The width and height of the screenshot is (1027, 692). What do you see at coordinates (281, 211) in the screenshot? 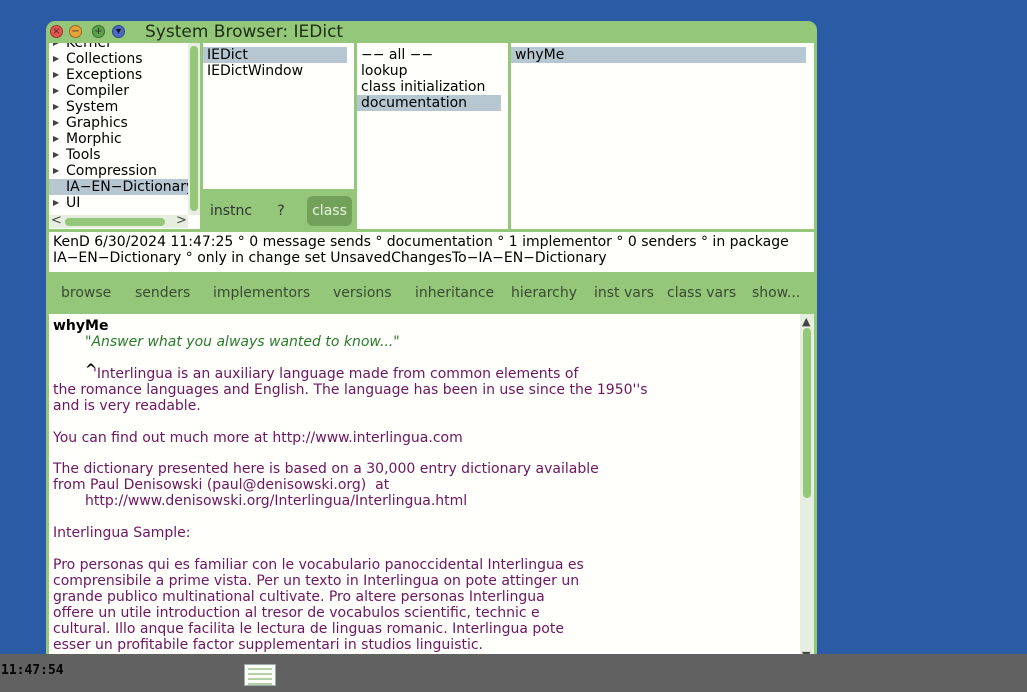
I see `help-button: ?` at bounding box center [281, 211].